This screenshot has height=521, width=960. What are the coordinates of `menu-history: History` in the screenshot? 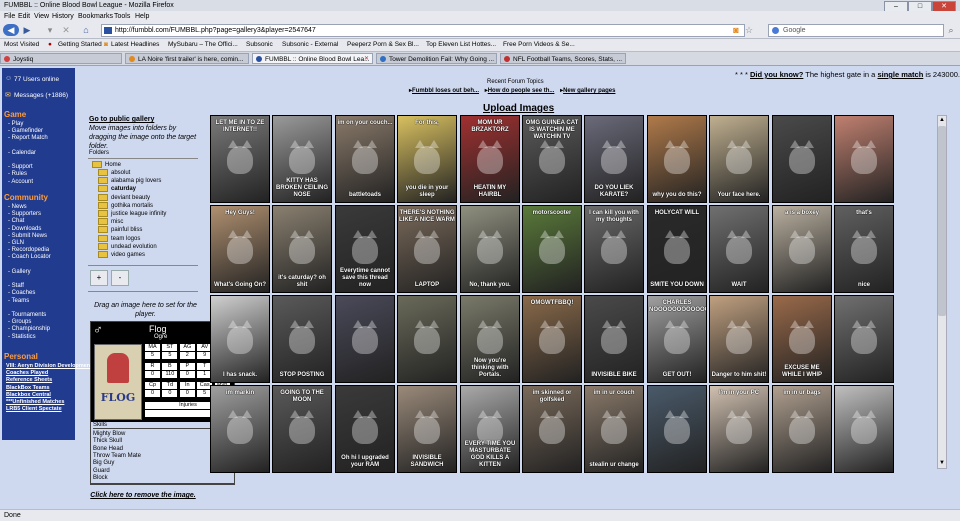 It's located at (63, 16).